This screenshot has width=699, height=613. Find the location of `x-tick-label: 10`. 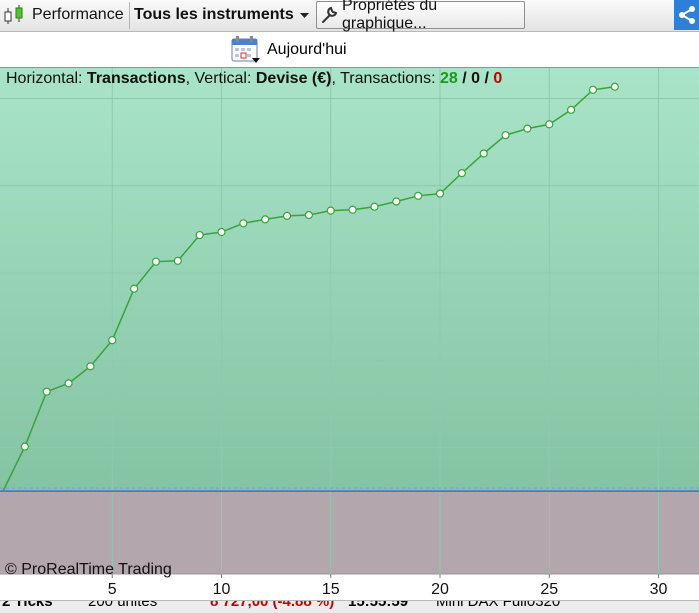

x-tick-label: 10 is located at coordinates (222, 589).